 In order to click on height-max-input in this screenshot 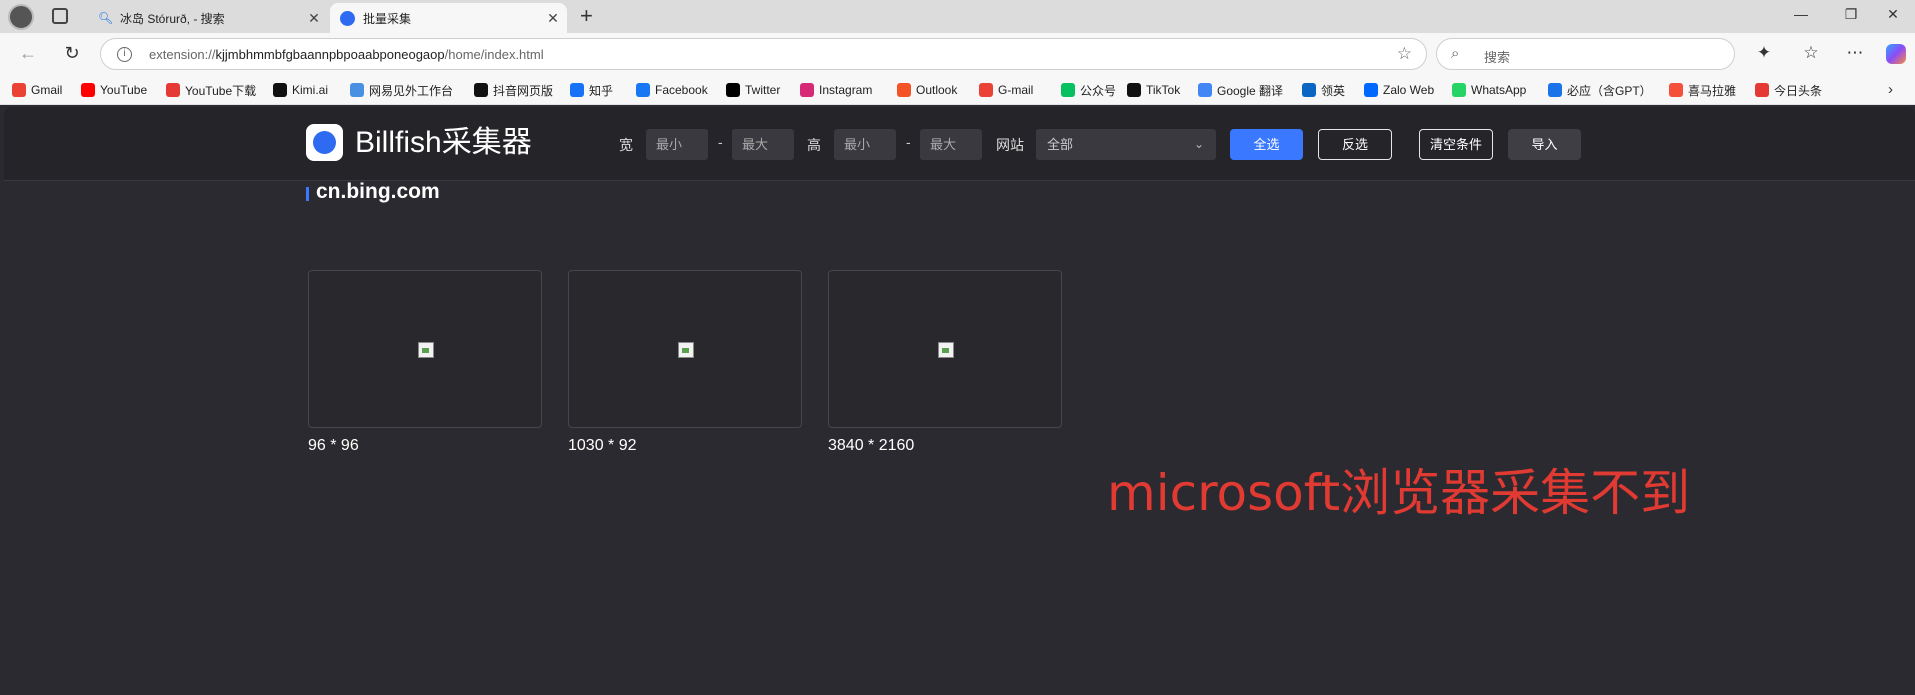, I will do `click(951, 144)`.